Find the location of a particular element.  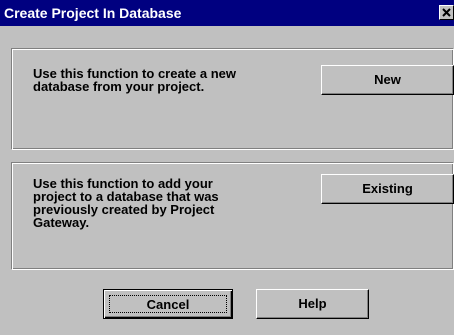

close-button is located at coordinates (446, 12).